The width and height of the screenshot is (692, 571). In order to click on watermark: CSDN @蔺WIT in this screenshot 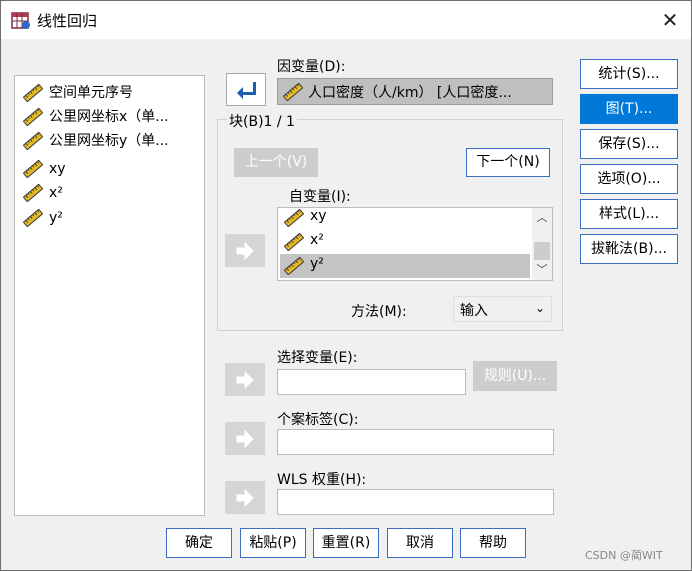, I will do `click(624, 555)`.